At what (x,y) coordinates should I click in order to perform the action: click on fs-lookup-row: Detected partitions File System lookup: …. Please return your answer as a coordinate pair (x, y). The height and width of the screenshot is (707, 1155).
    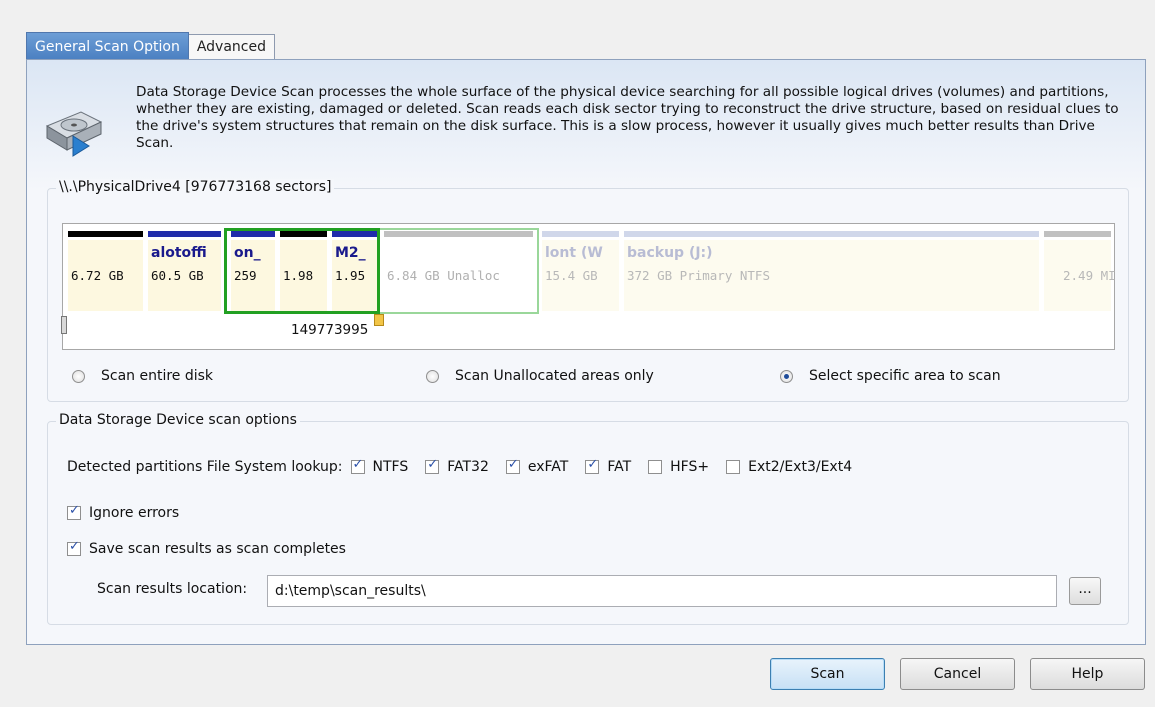
    Looking at the image, I should click on (468, 466).